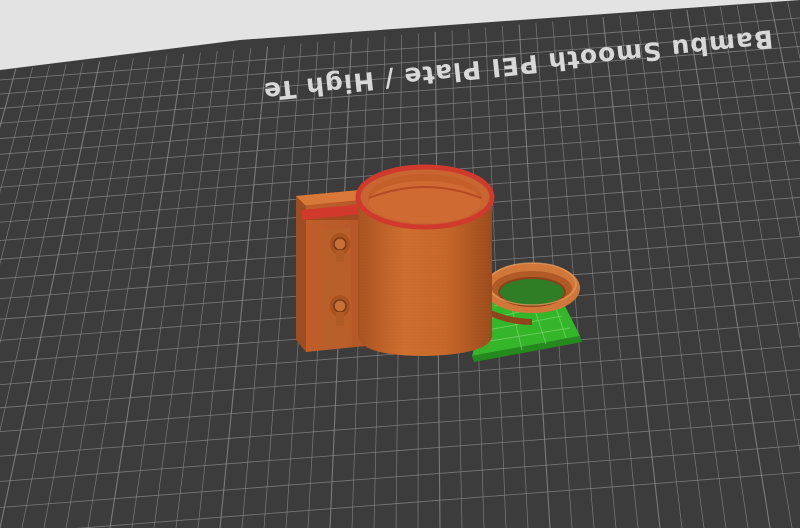  I want to click on mug-body, so click(425, 260).